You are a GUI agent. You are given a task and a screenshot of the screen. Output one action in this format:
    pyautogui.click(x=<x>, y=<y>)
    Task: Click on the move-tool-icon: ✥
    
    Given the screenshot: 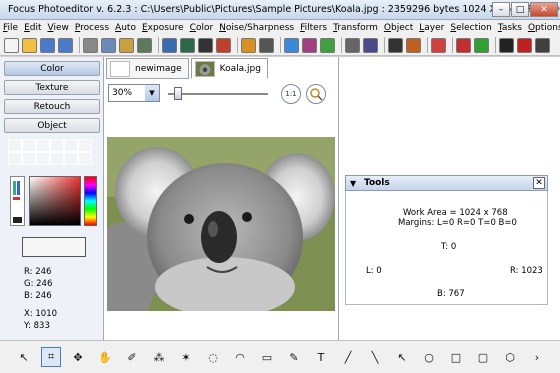 What is the action you would take?
    pyautogui.click(x=78, y=357)
    